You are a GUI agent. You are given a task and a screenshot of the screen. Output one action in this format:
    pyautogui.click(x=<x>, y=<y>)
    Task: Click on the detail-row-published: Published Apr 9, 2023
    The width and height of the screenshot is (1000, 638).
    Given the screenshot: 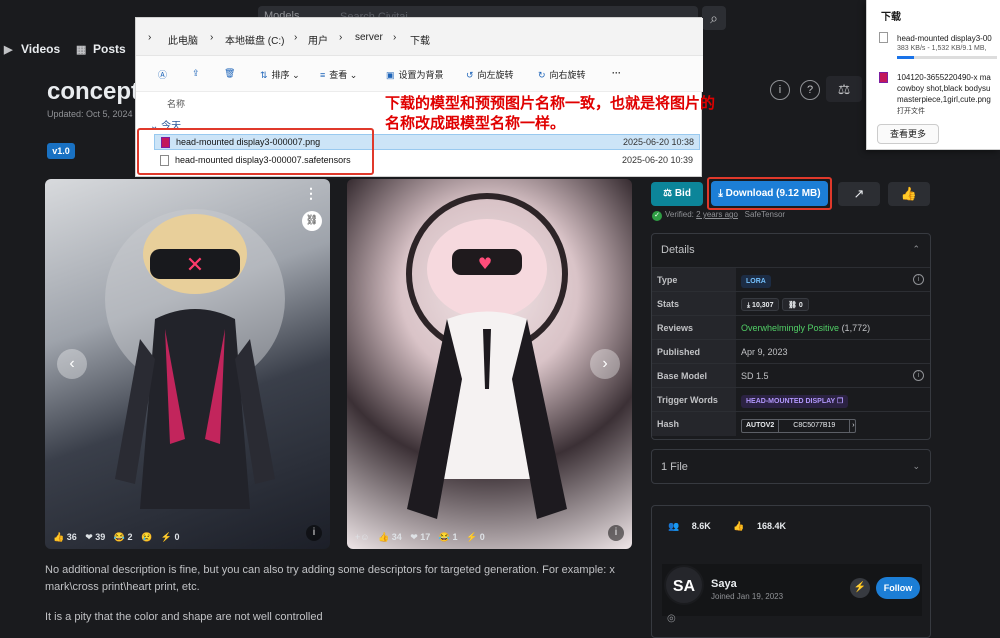 What is the action you would take?
    pyautogui.click(x=791, y=351)
    